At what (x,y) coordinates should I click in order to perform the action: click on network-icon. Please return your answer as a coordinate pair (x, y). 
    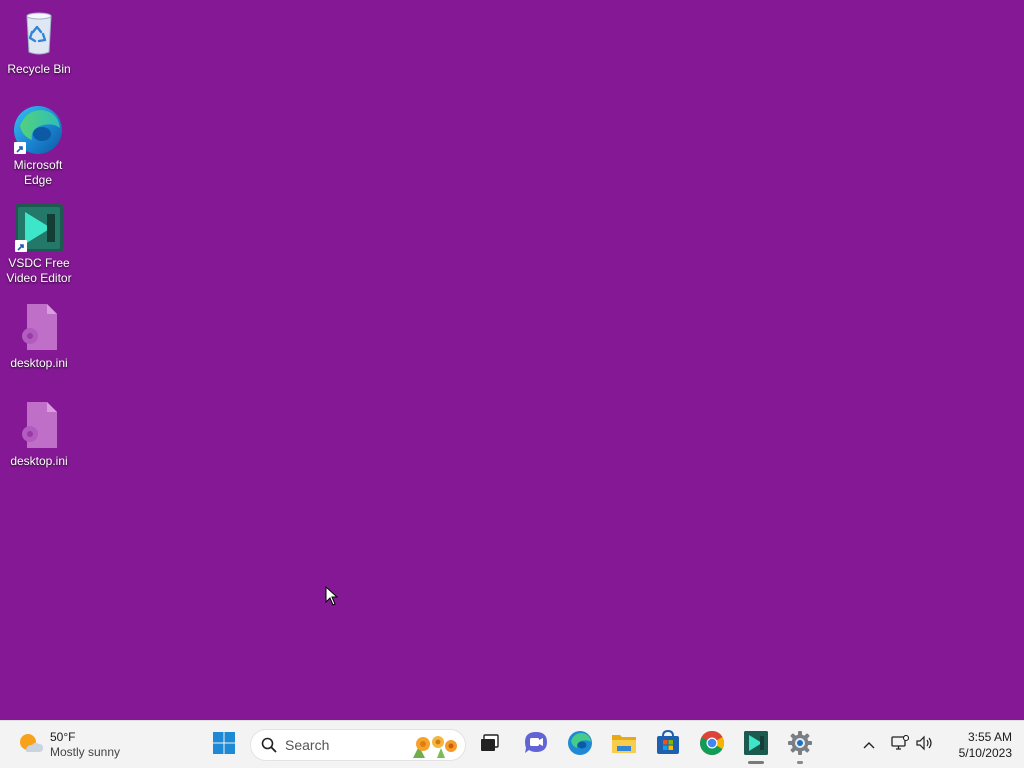
    Looking at the image, I should click on (900, 745).